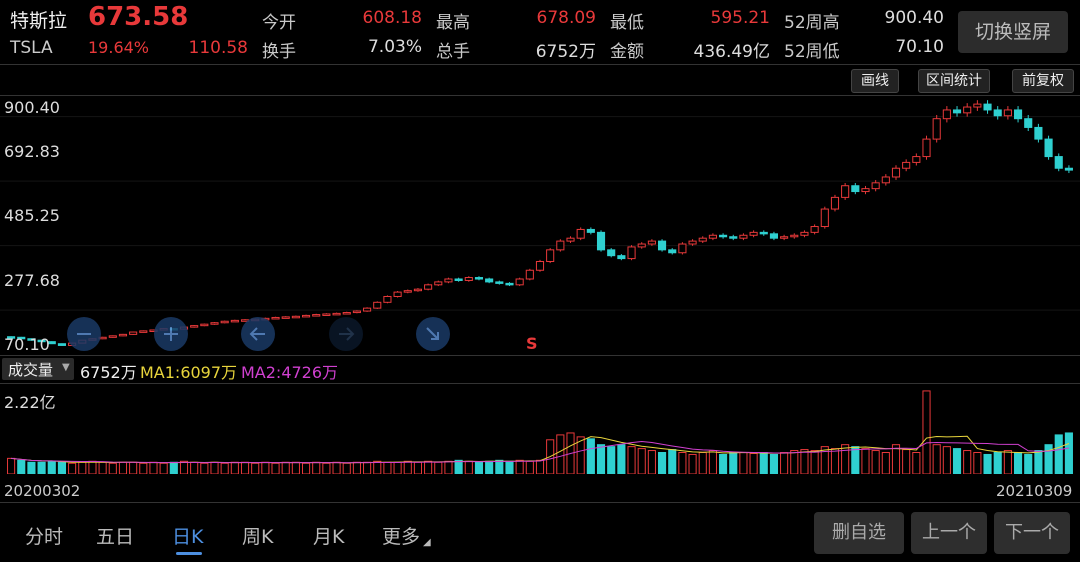  Describe the element at coordinates (258, 334) in the screenshot. I see `arrow-left-icon` at that location.